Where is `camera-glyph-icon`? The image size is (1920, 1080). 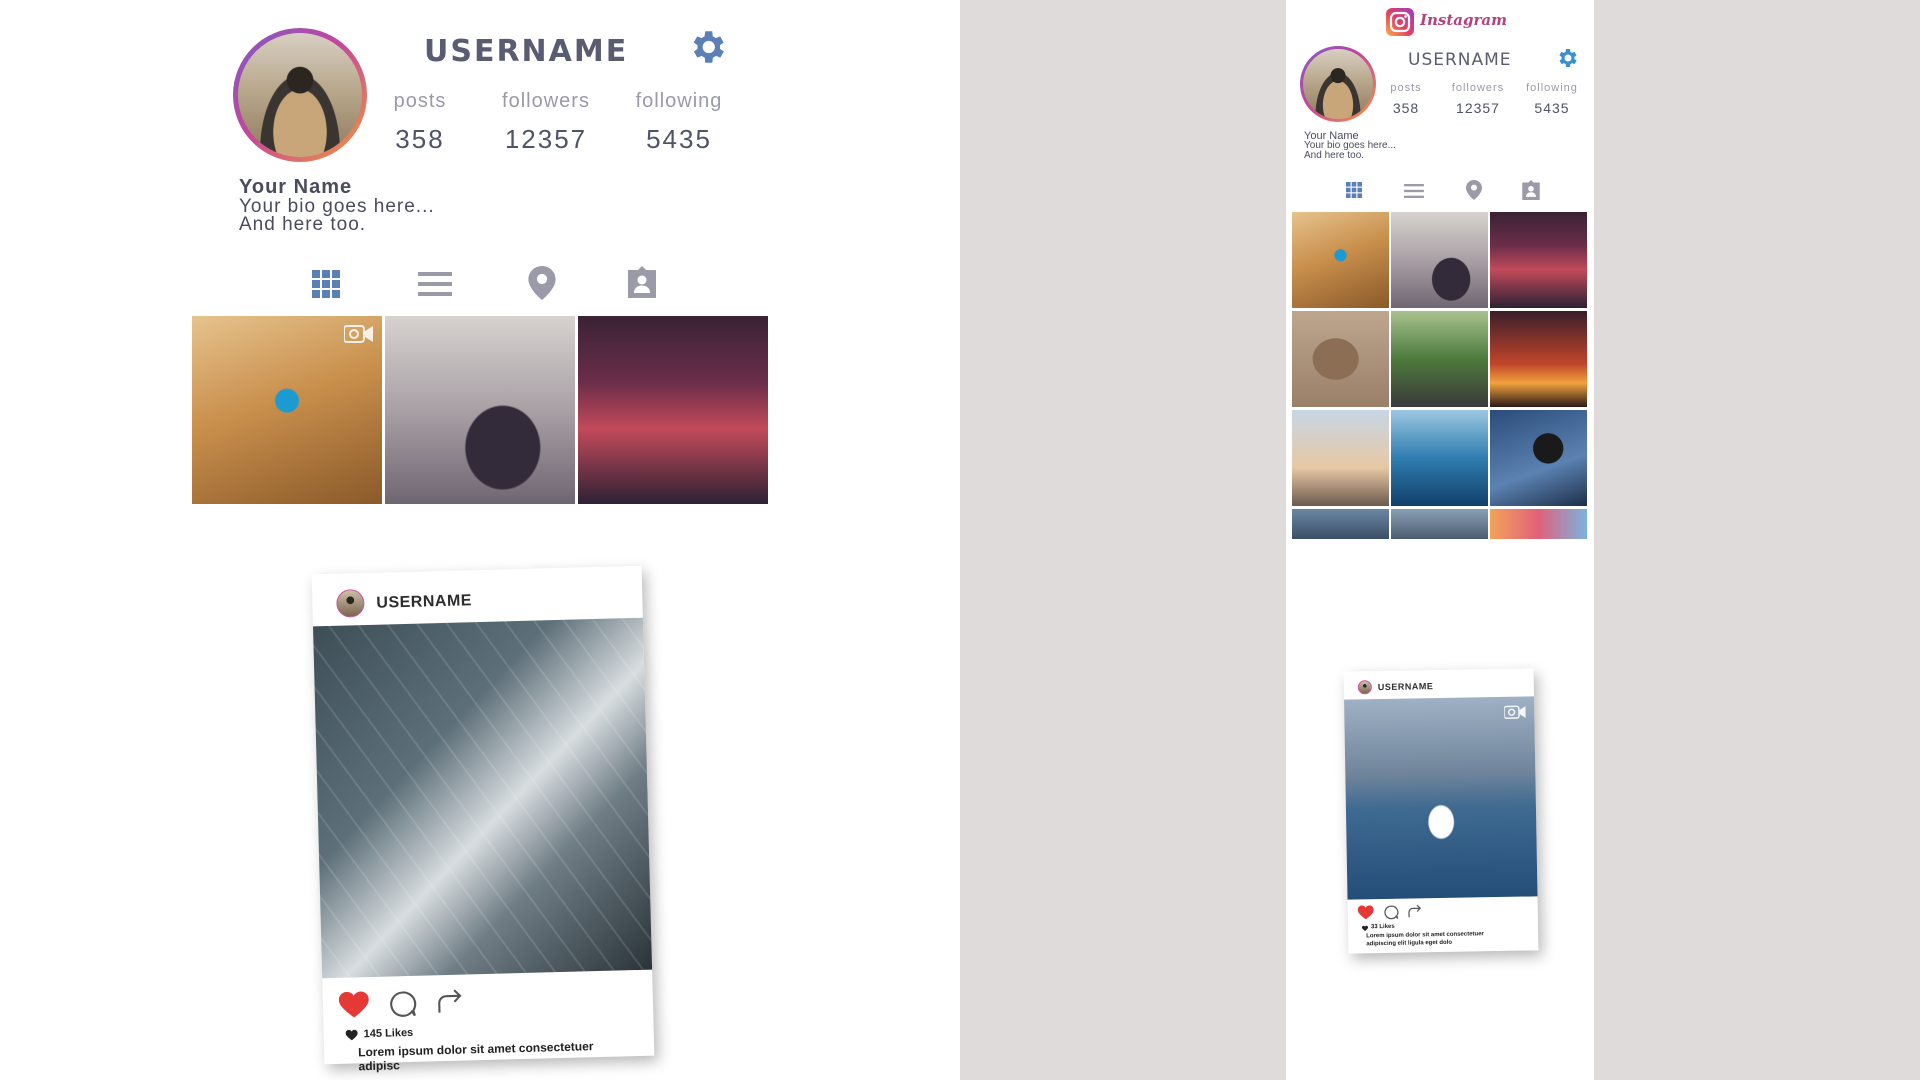
camera-glyph-icon is located at coordinates (1400, 22).